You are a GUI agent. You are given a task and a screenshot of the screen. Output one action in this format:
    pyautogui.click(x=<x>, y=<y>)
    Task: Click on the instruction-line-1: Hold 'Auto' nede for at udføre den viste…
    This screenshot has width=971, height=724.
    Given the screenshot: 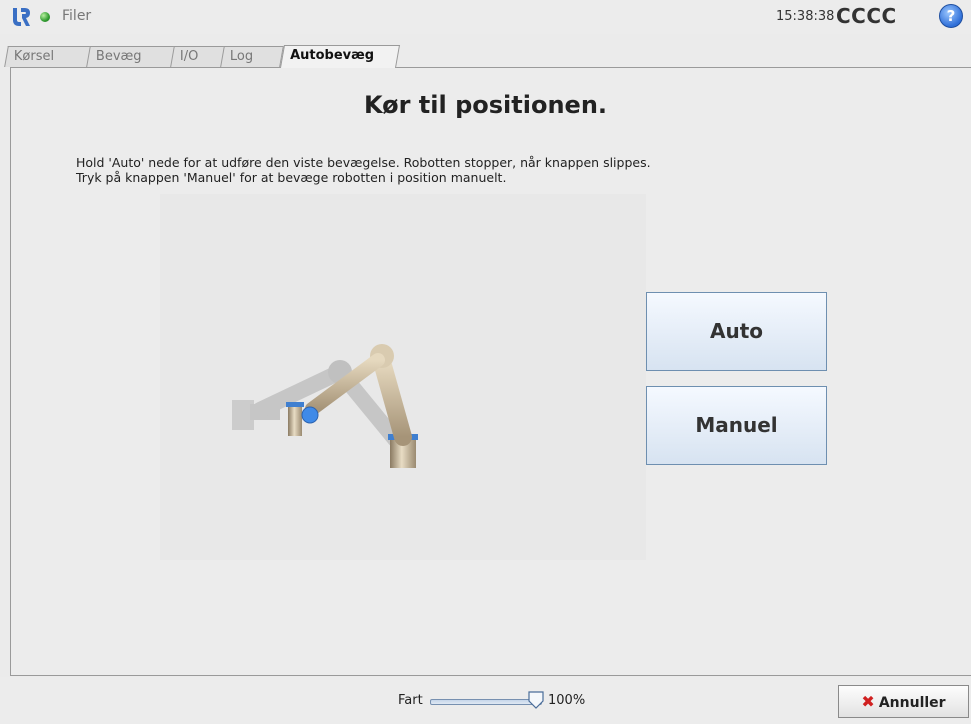 What is the action you would take?
    pyautogui.click(x=363, y=162)
    